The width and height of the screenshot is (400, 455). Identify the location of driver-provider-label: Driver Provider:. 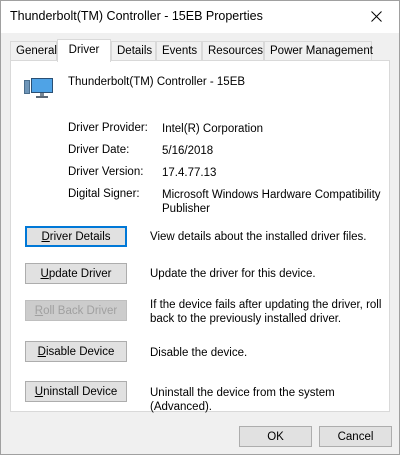
(108, 128).